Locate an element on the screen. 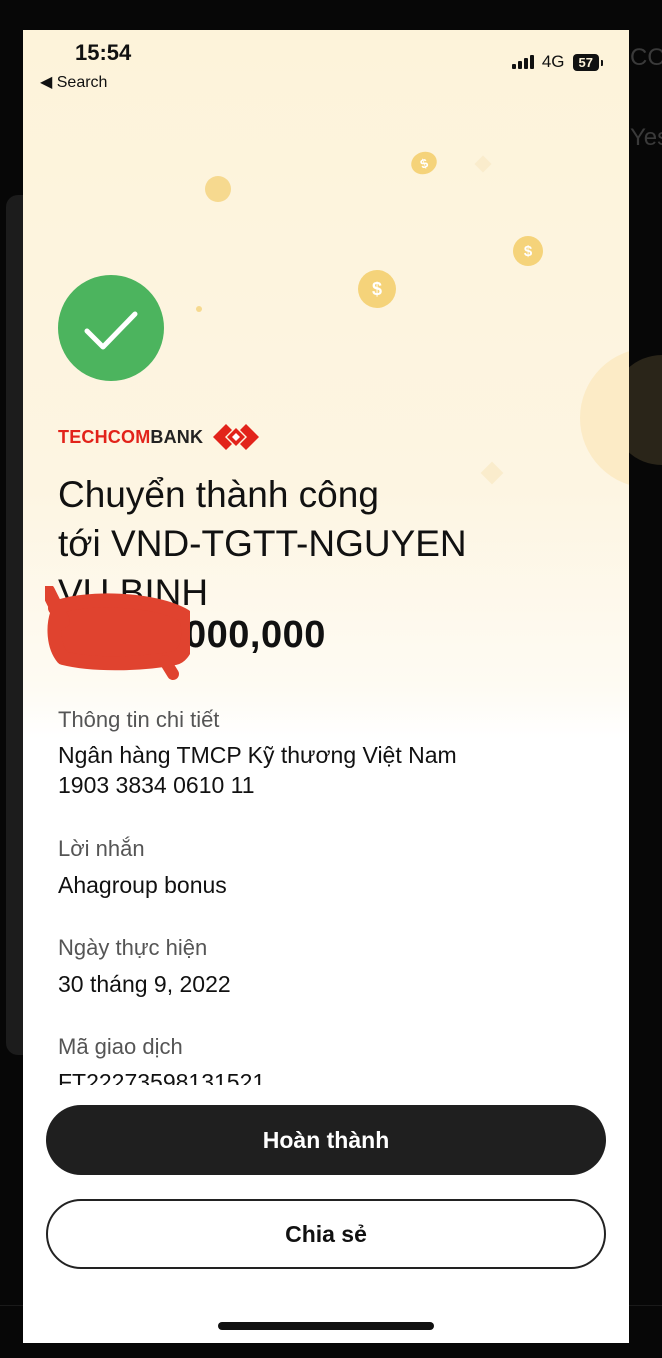  bank-logo-text: TECHCOMBANK is located at coordinates (131, 436).